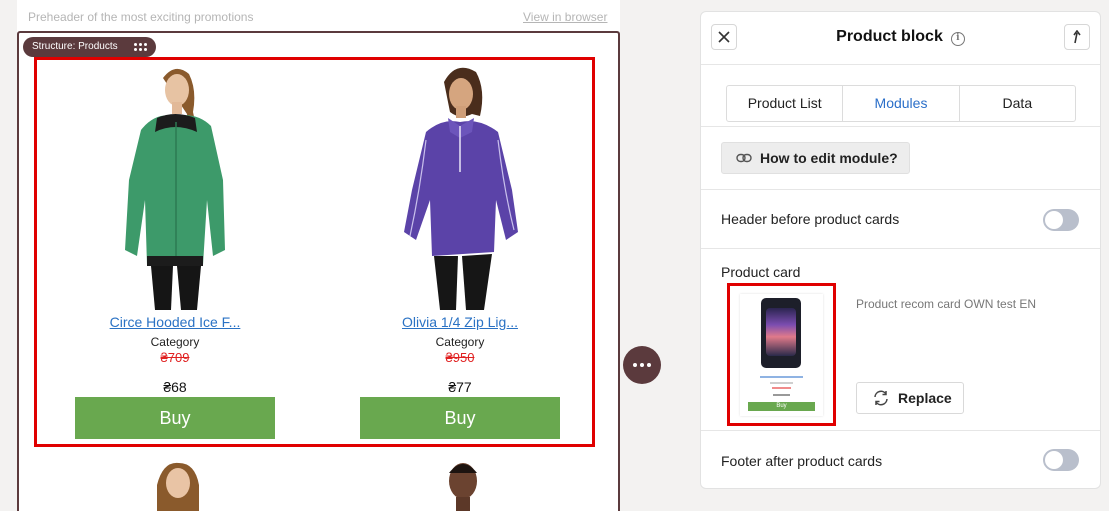 The height and width of the screenshot is (511, 1109). I want to click on product-price: ₴68, so click(175, 387).